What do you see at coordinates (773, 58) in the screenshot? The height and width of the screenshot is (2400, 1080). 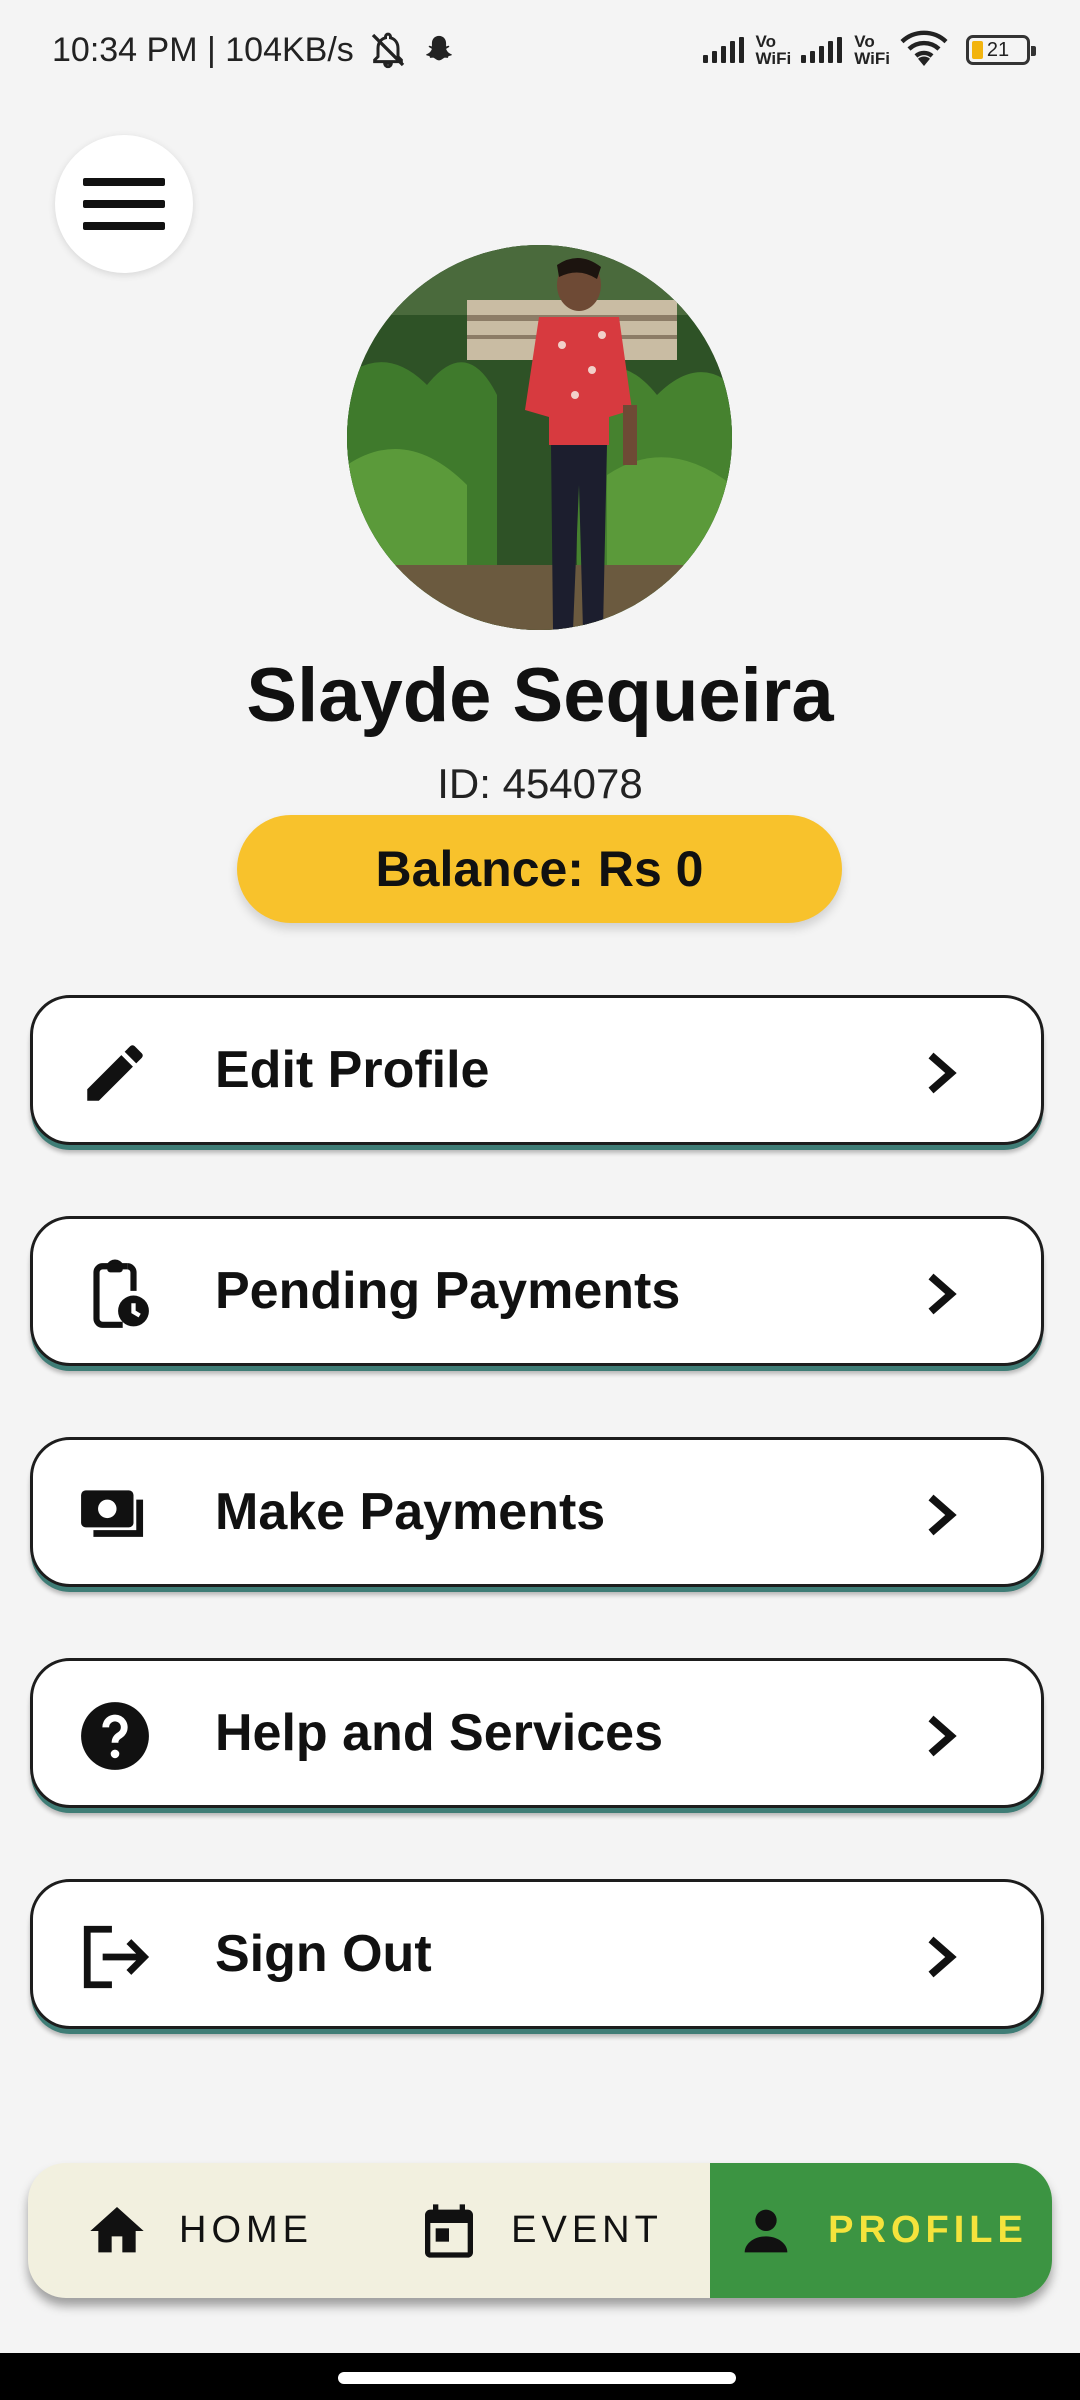 I see `vowifi-1-line2: WiFi` at bounding box center [773, 58].